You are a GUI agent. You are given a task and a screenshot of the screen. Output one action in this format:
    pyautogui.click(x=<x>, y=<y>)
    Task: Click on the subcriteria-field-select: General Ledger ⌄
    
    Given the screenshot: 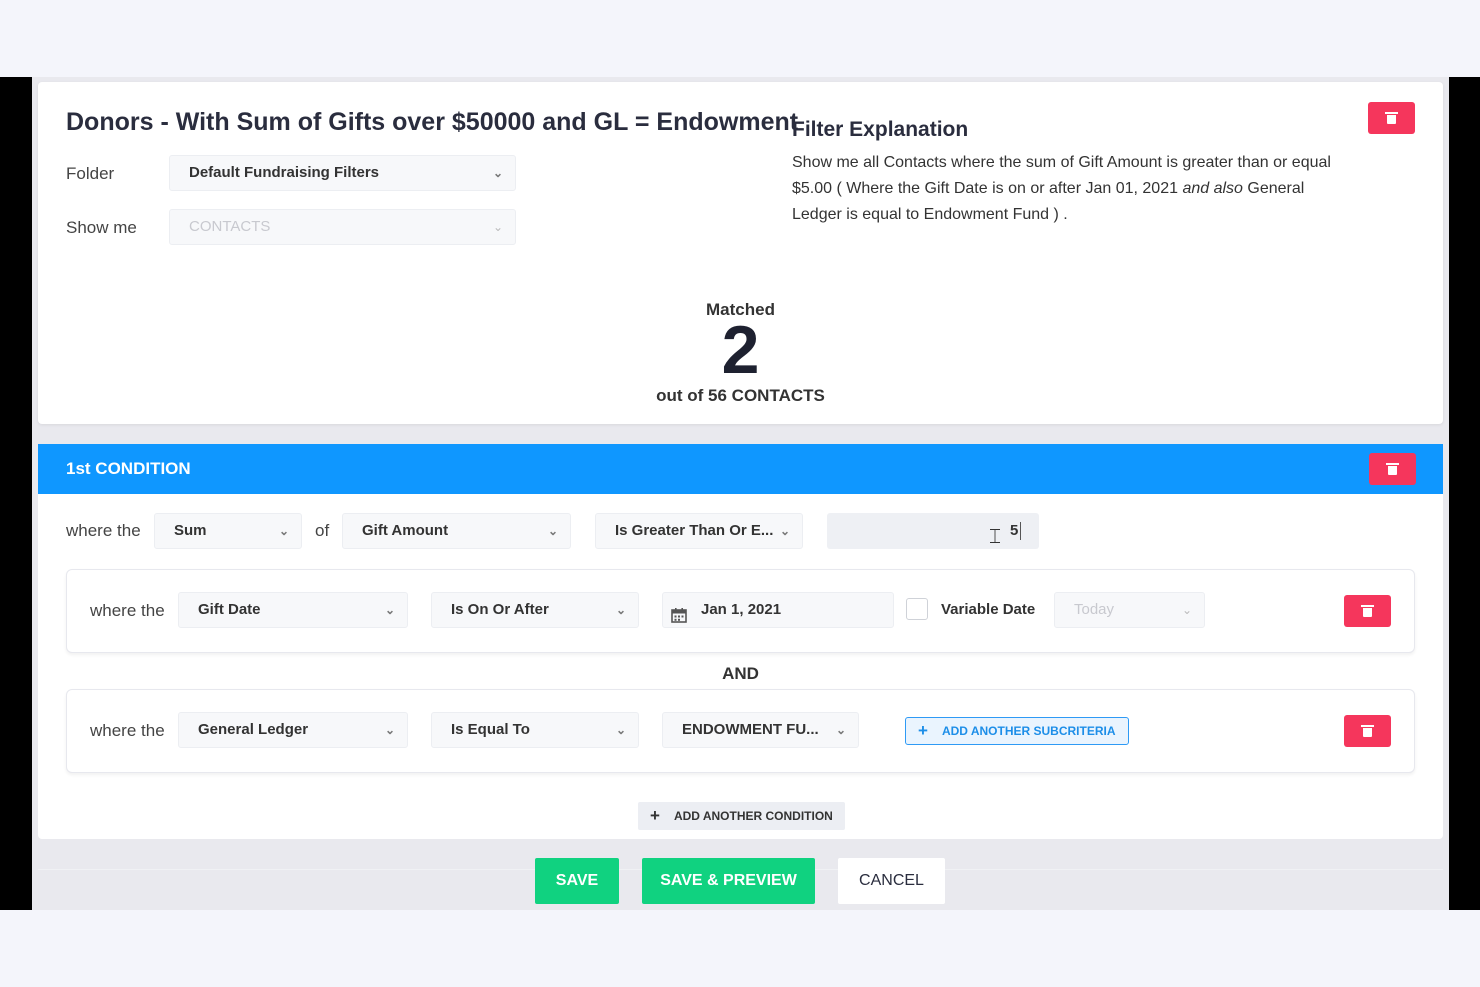 What is the action you would take?
    pyautogui.click(x=293, y=730)
    